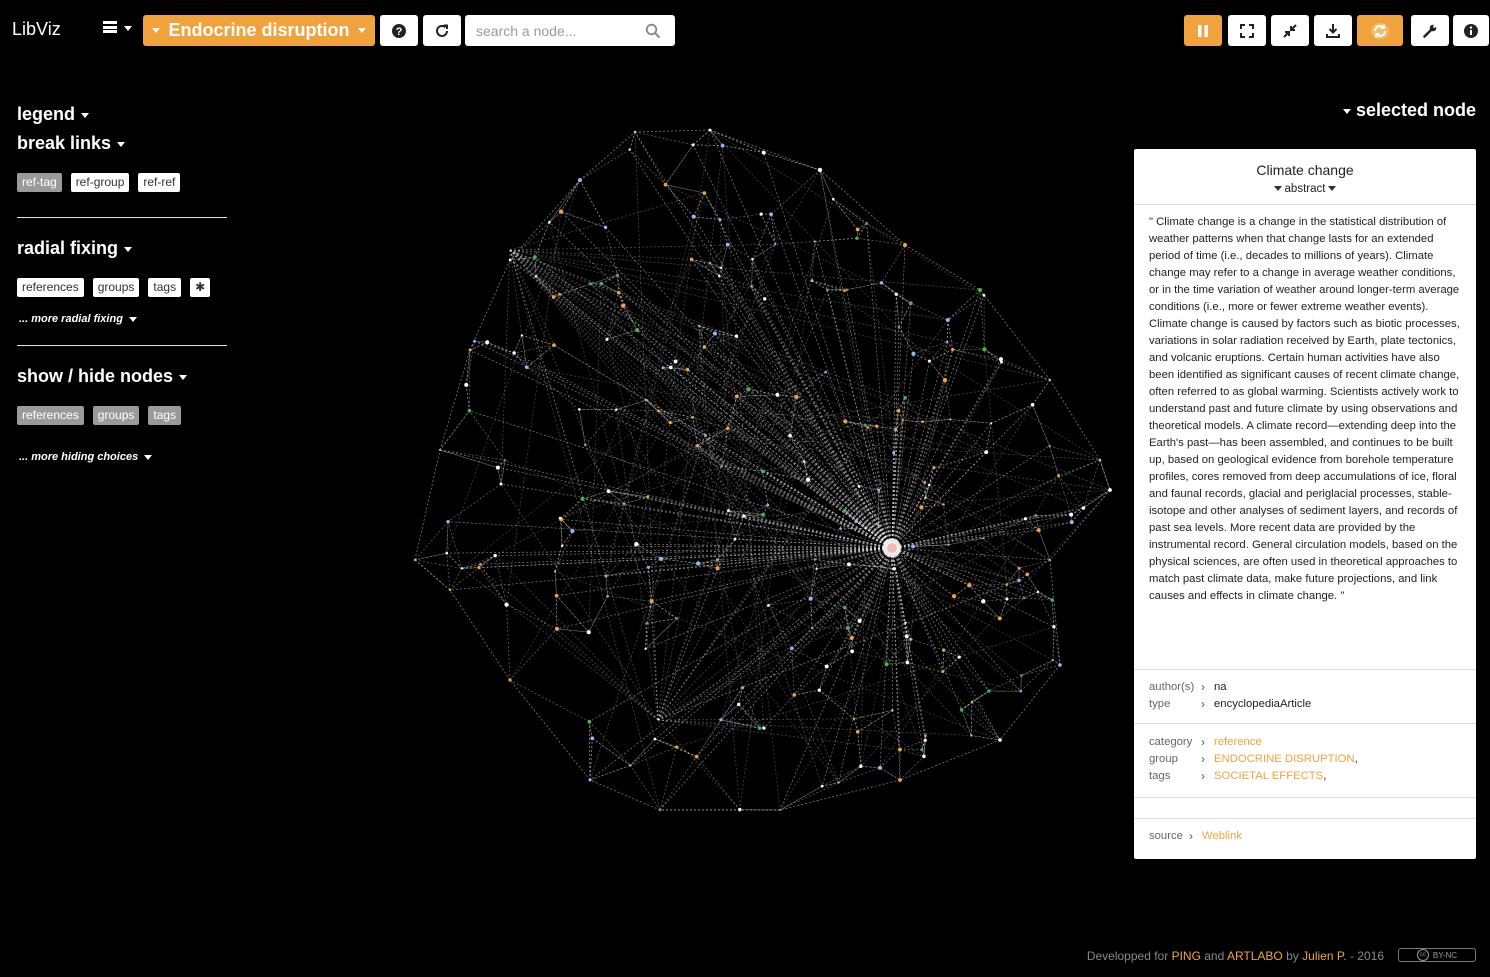  What do you see at coordinates (1222, 836) in the screenshot?
I see `source-link: Weblink` at bounding box center [1222, 836].